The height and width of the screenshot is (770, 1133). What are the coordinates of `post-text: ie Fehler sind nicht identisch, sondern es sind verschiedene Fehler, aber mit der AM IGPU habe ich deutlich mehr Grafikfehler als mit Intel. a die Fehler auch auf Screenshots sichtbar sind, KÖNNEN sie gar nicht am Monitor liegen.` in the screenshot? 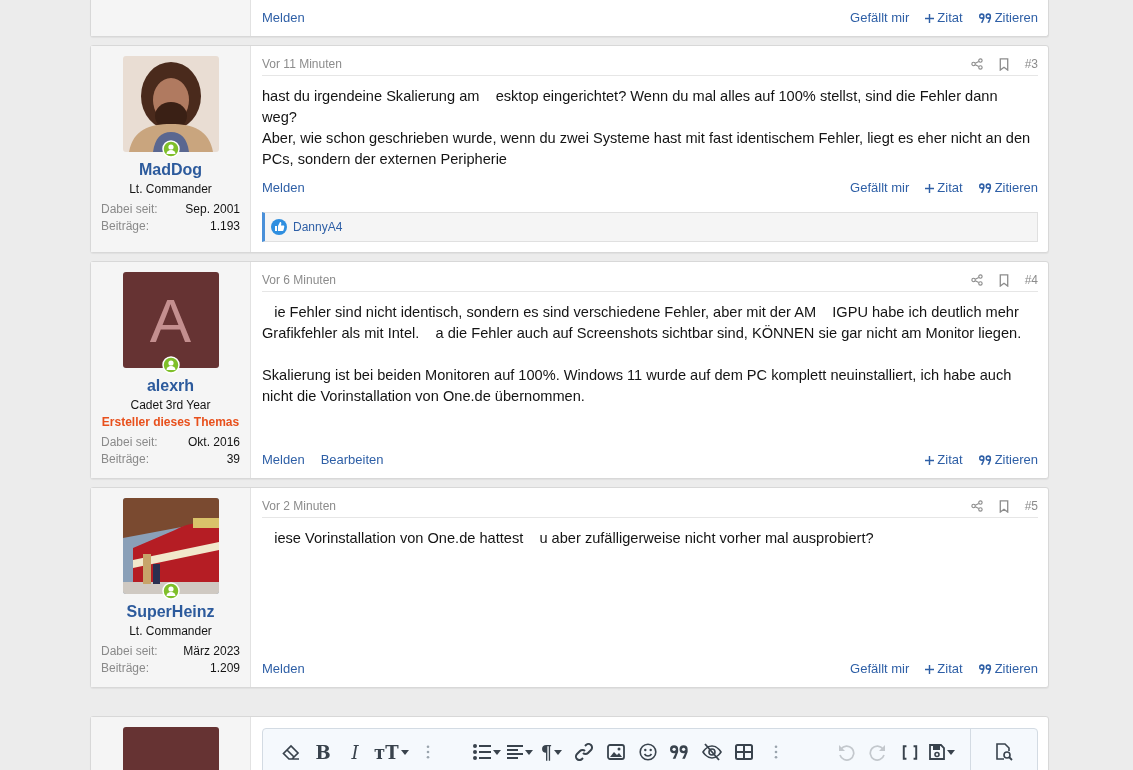 It's located at (642, 323).